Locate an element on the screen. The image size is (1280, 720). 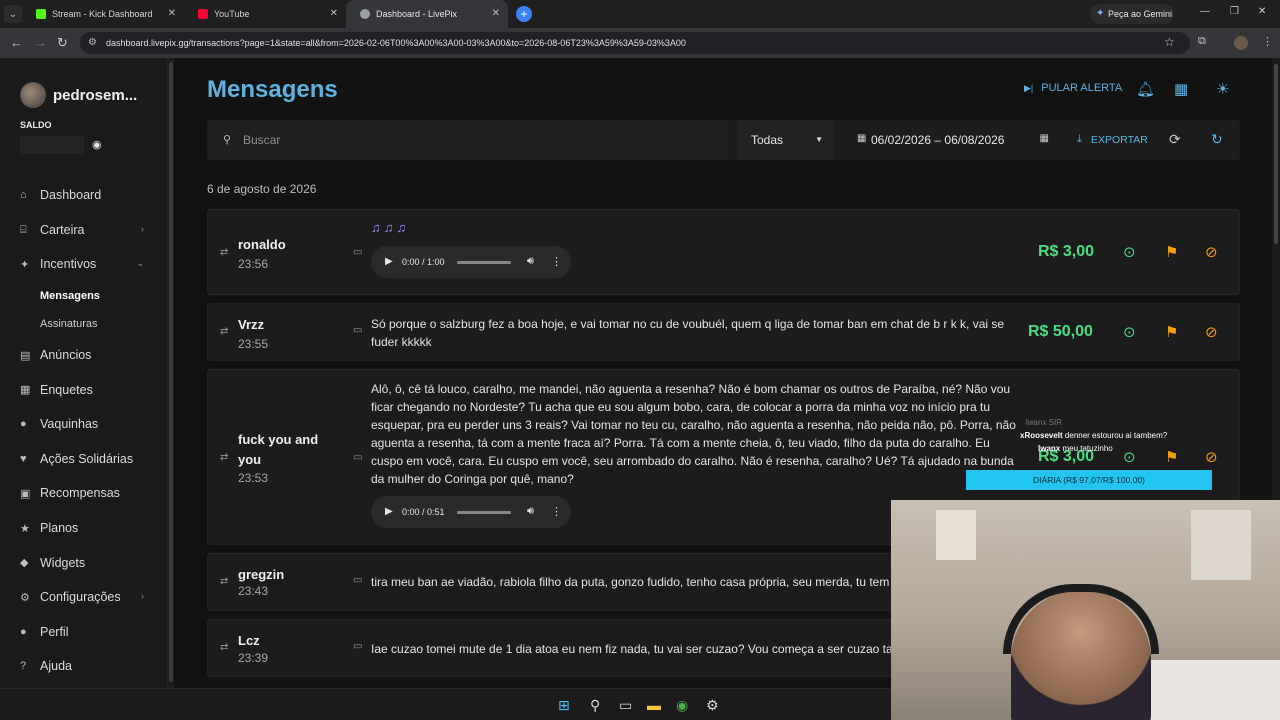
tab-youtube: YouTube ✕ is located at coordinates (265, 14).